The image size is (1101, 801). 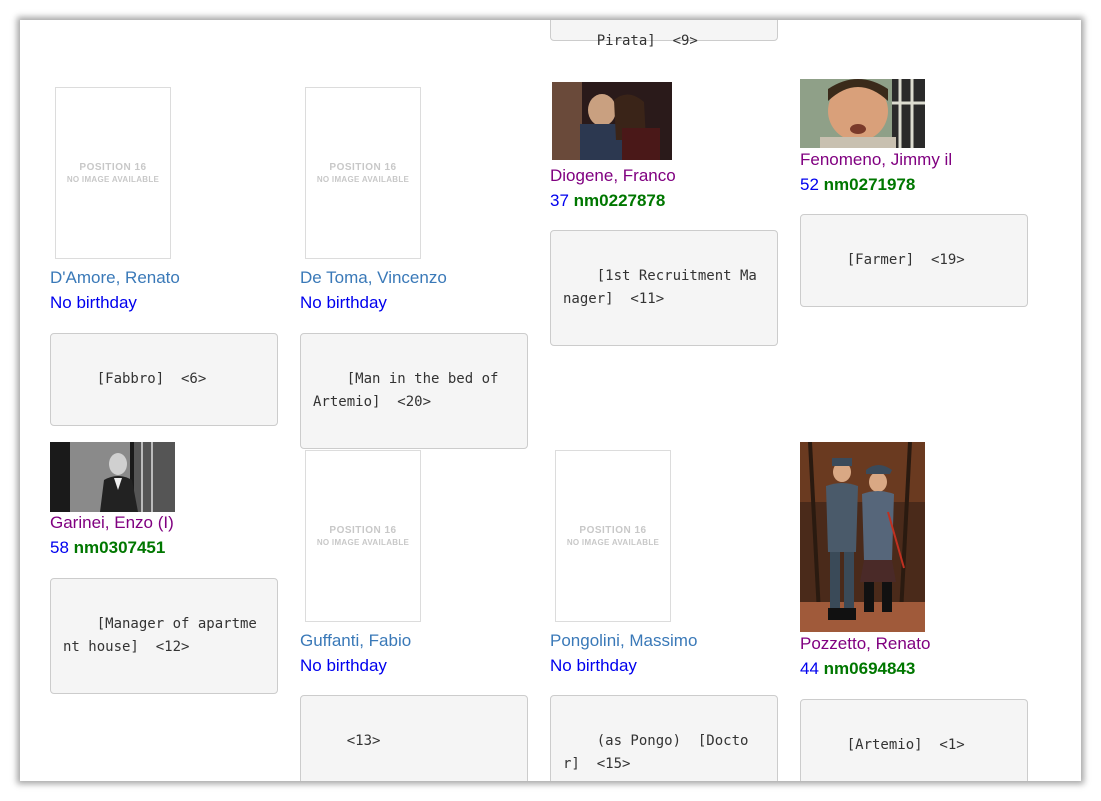 I want to click on age-and-id: 44 nm0694843, so click(x=857, y=669).